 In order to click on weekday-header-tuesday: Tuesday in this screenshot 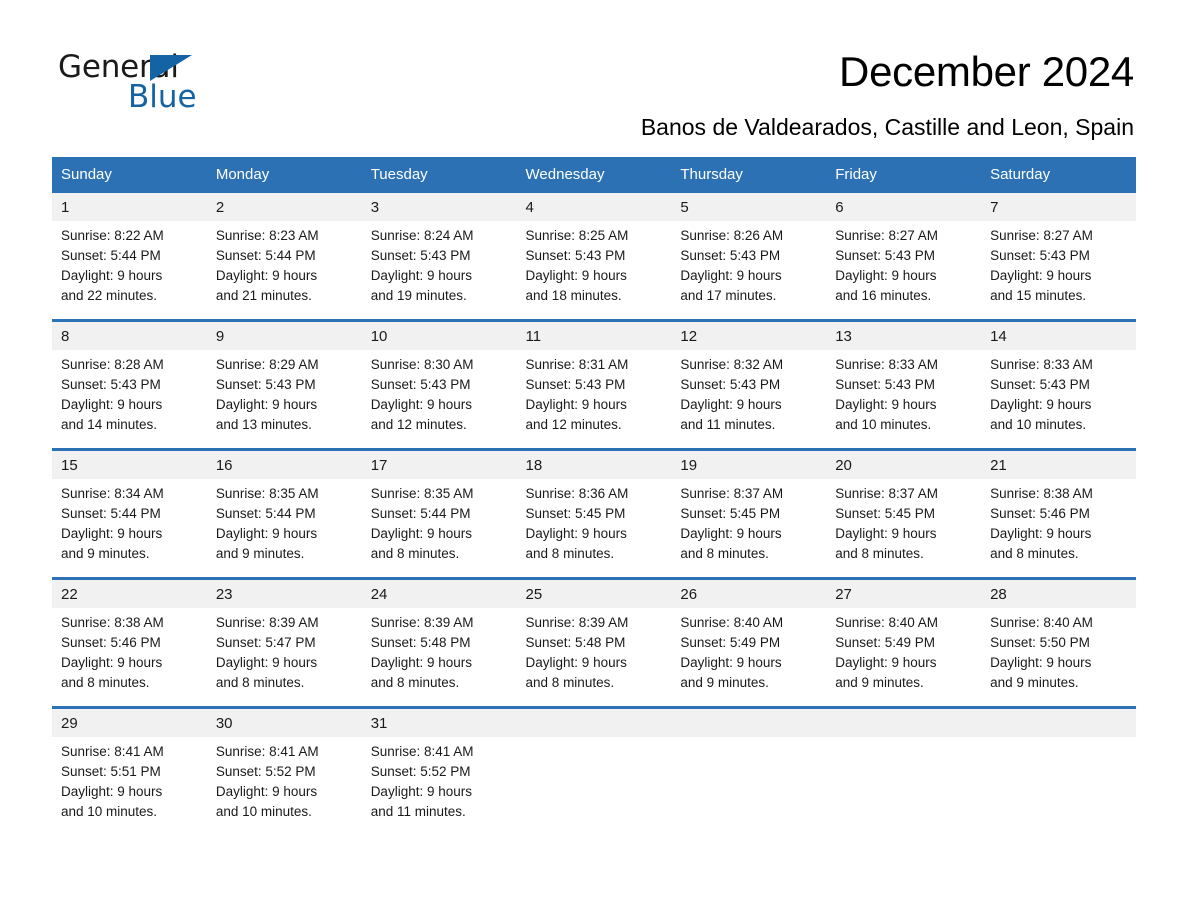, I will do `click(439, 175)`.